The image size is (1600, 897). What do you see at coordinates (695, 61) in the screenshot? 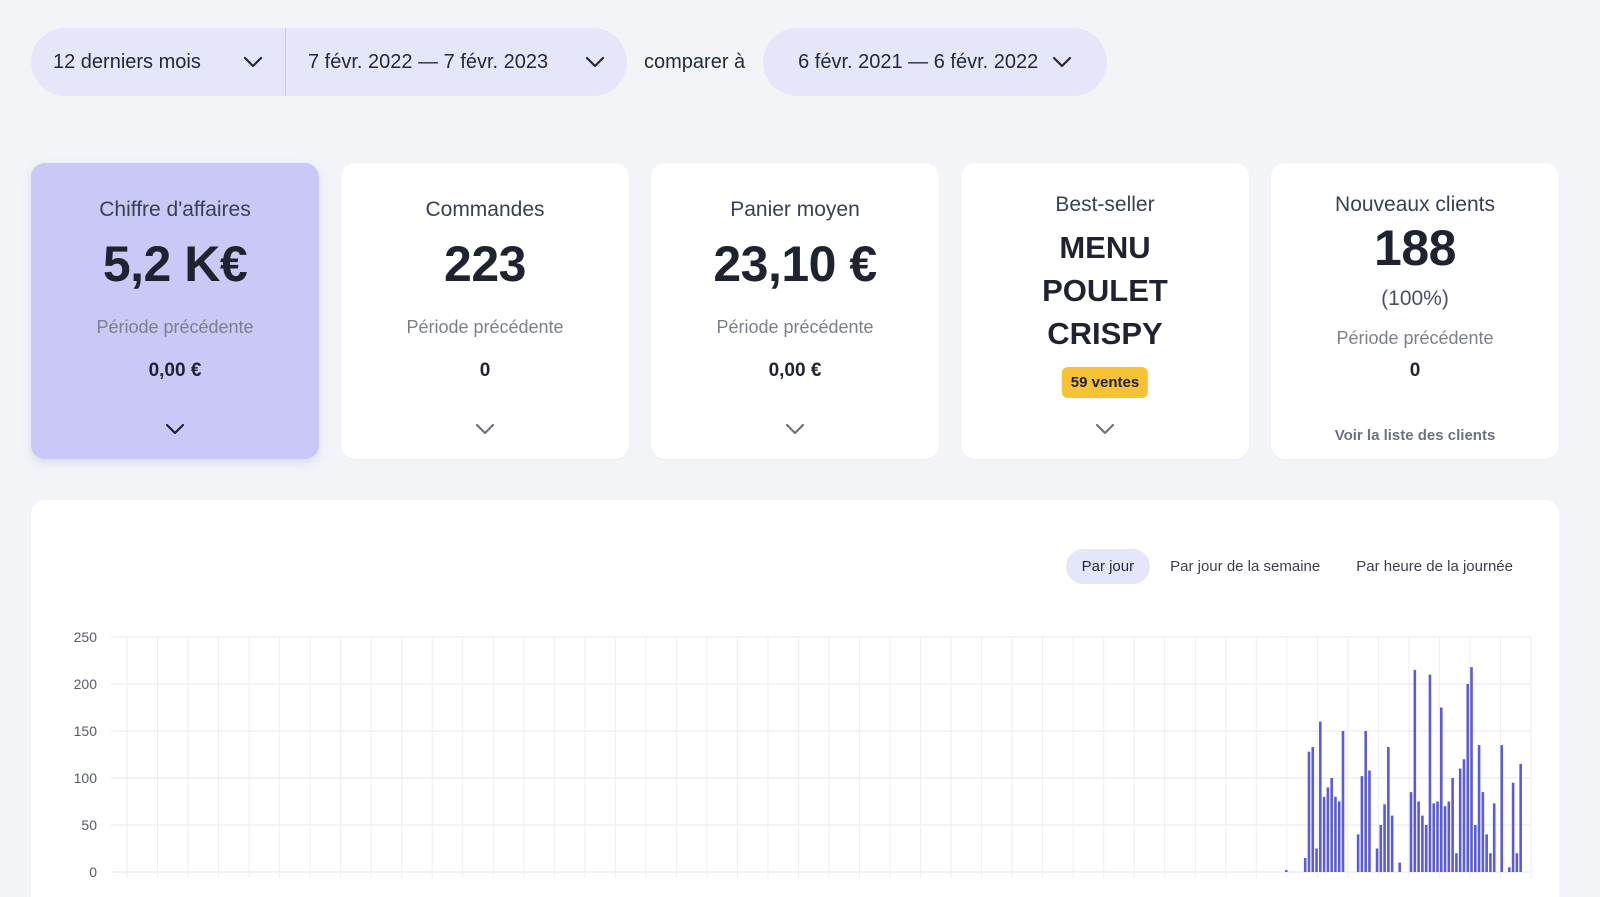
I see `compare-label: comparer à` at bounding box center [695, 61].